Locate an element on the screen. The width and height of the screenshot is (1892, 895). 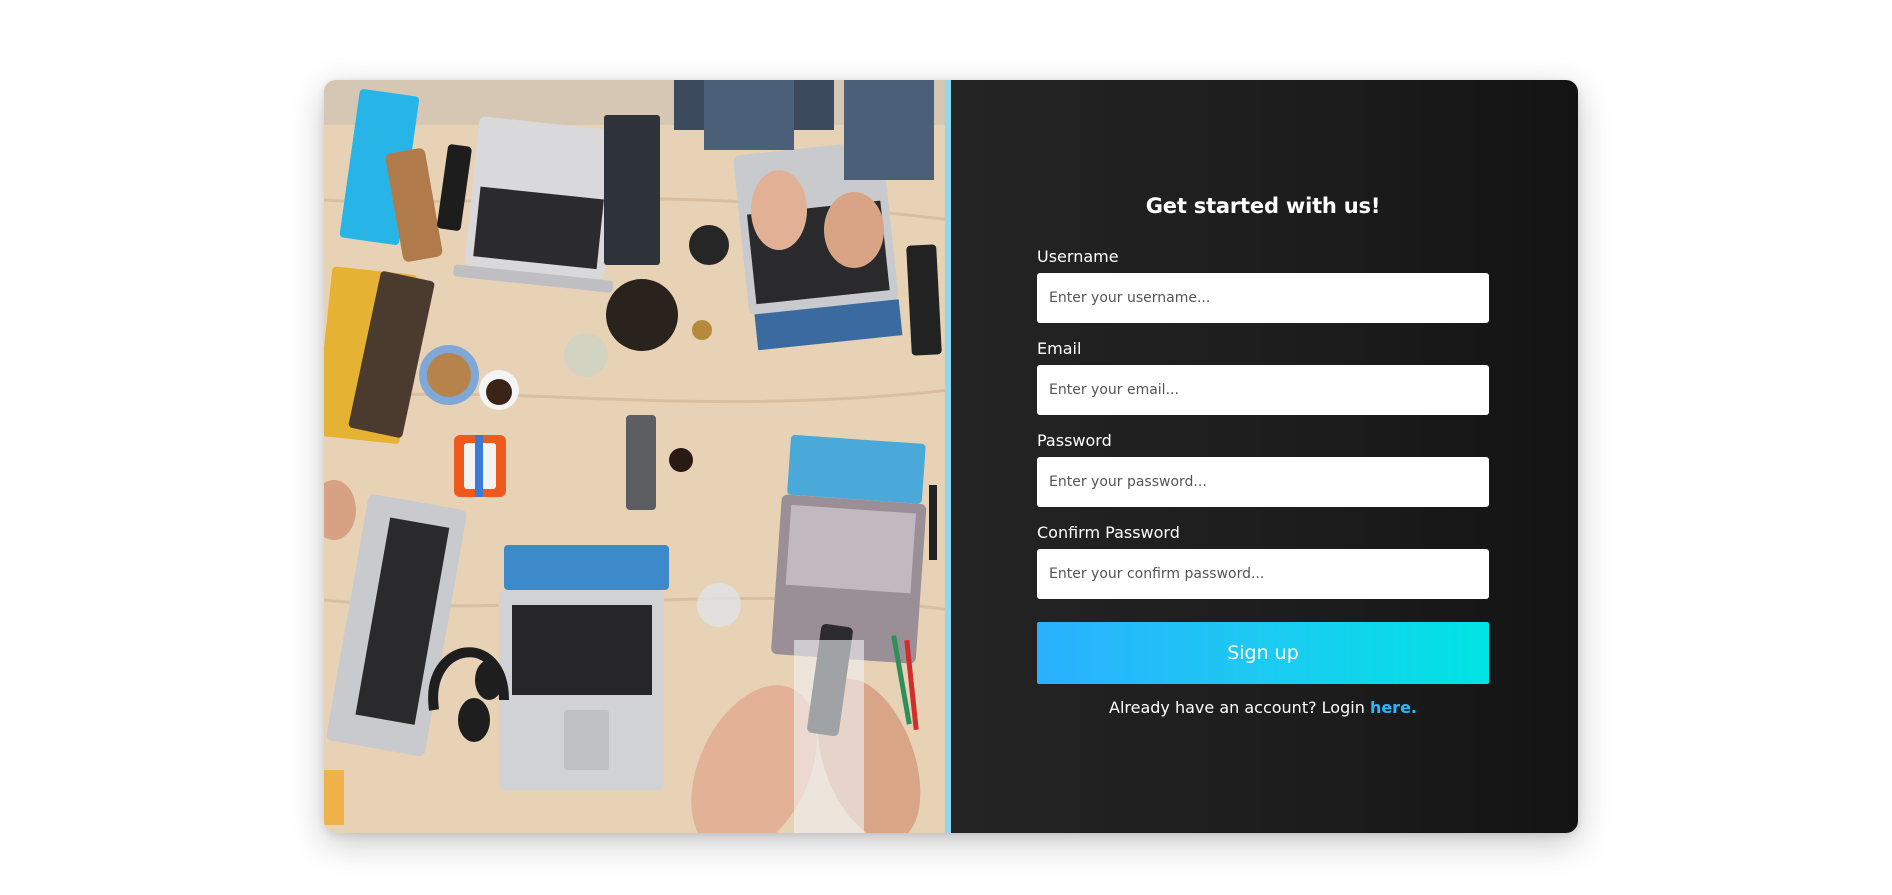
login-prompt-text: Already have an account? Login is located at coordinates (1237, 707).